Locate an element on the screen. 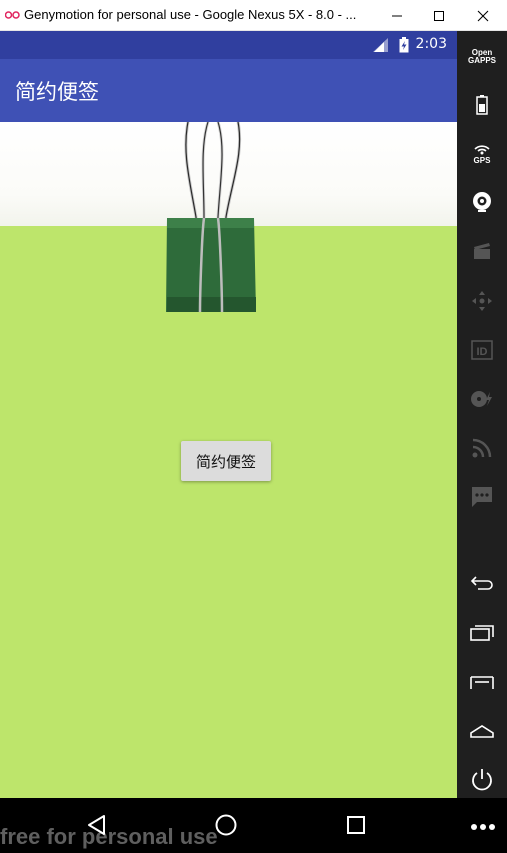  power-icon is located at coordinates (482, 780).